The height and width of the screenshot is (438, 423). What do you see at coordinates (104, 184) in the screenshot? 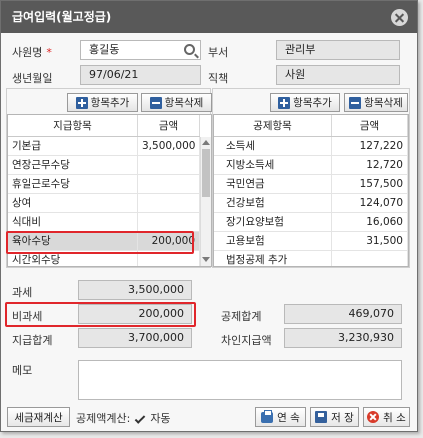
I see `table-row: 휴일근로수당` at bounding box center [104, 184].